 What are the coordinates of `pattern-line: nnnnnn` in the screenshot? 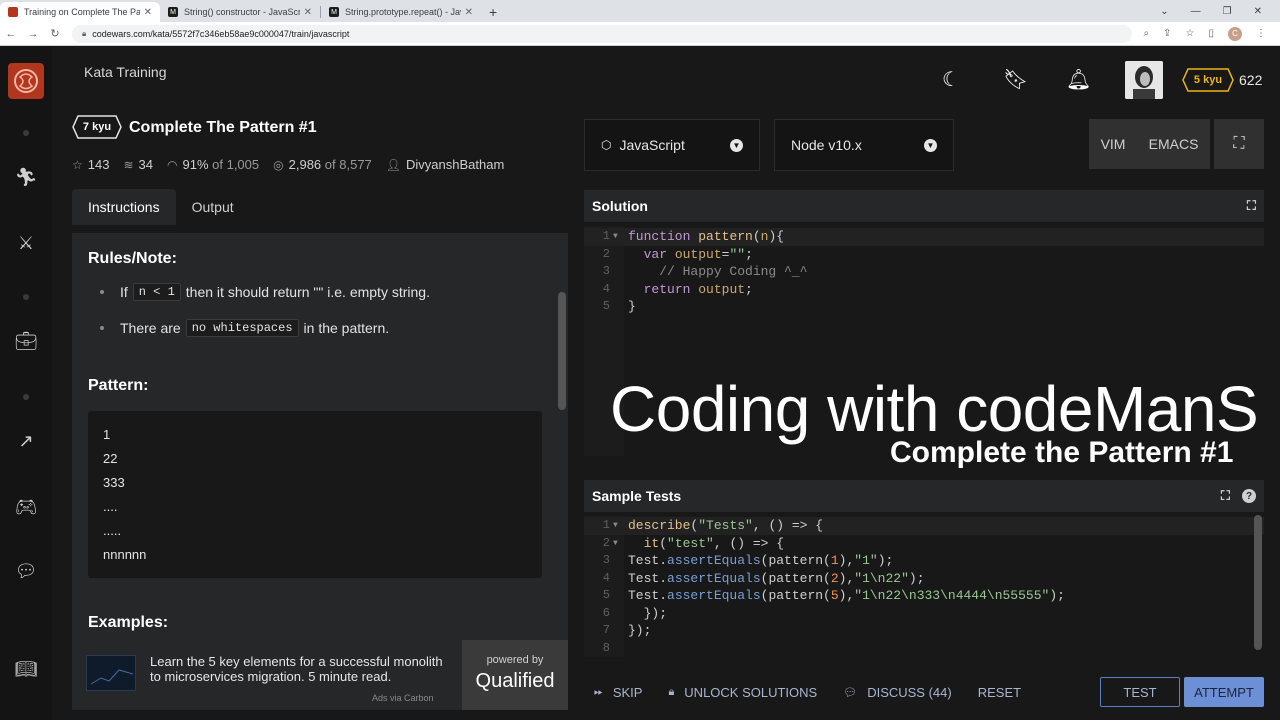 It's located at (125, 554).